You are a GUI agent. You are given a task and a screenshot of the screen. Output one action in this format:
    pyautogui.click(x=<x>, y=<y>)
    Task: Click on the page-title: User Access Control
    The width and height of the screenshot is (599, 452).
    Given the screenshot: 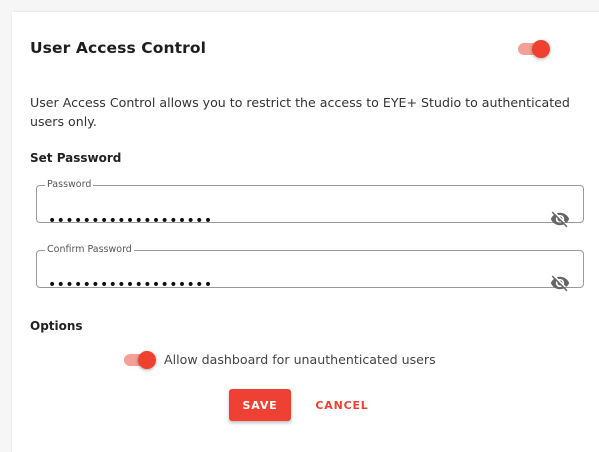 What is the action you would take?
    pyautogui.click(x=118, y=48)
    